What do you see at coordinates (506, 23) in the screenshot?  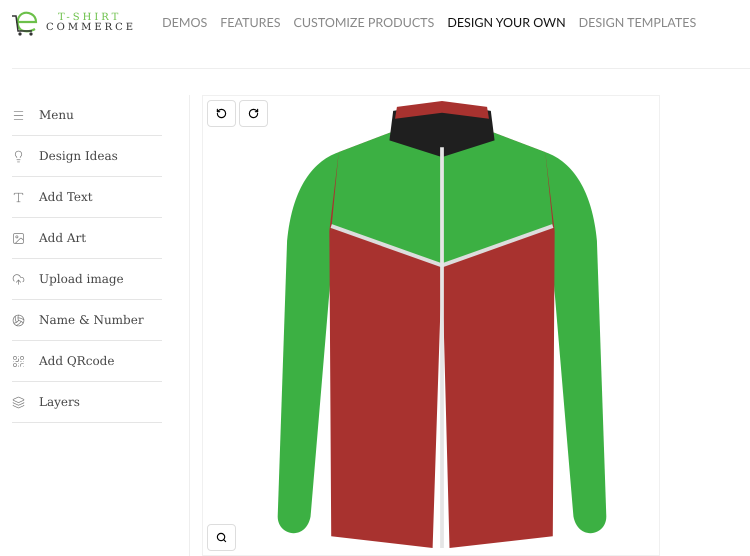 I see `nav-link: DESIGN YOUR OWN` at bounding box center [506, 23].